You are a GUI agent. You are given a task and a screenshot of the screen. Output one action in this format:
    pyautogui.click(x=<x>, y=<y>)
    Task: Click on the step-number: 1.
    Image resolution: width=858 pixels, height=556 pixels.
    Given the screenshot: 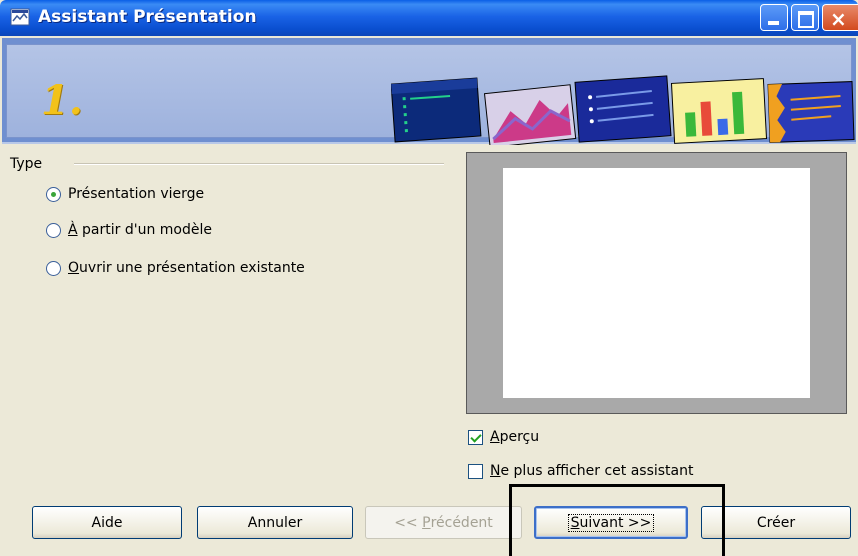 What is the action you would take?
    pyautogui.click(x=62, y=100)
    